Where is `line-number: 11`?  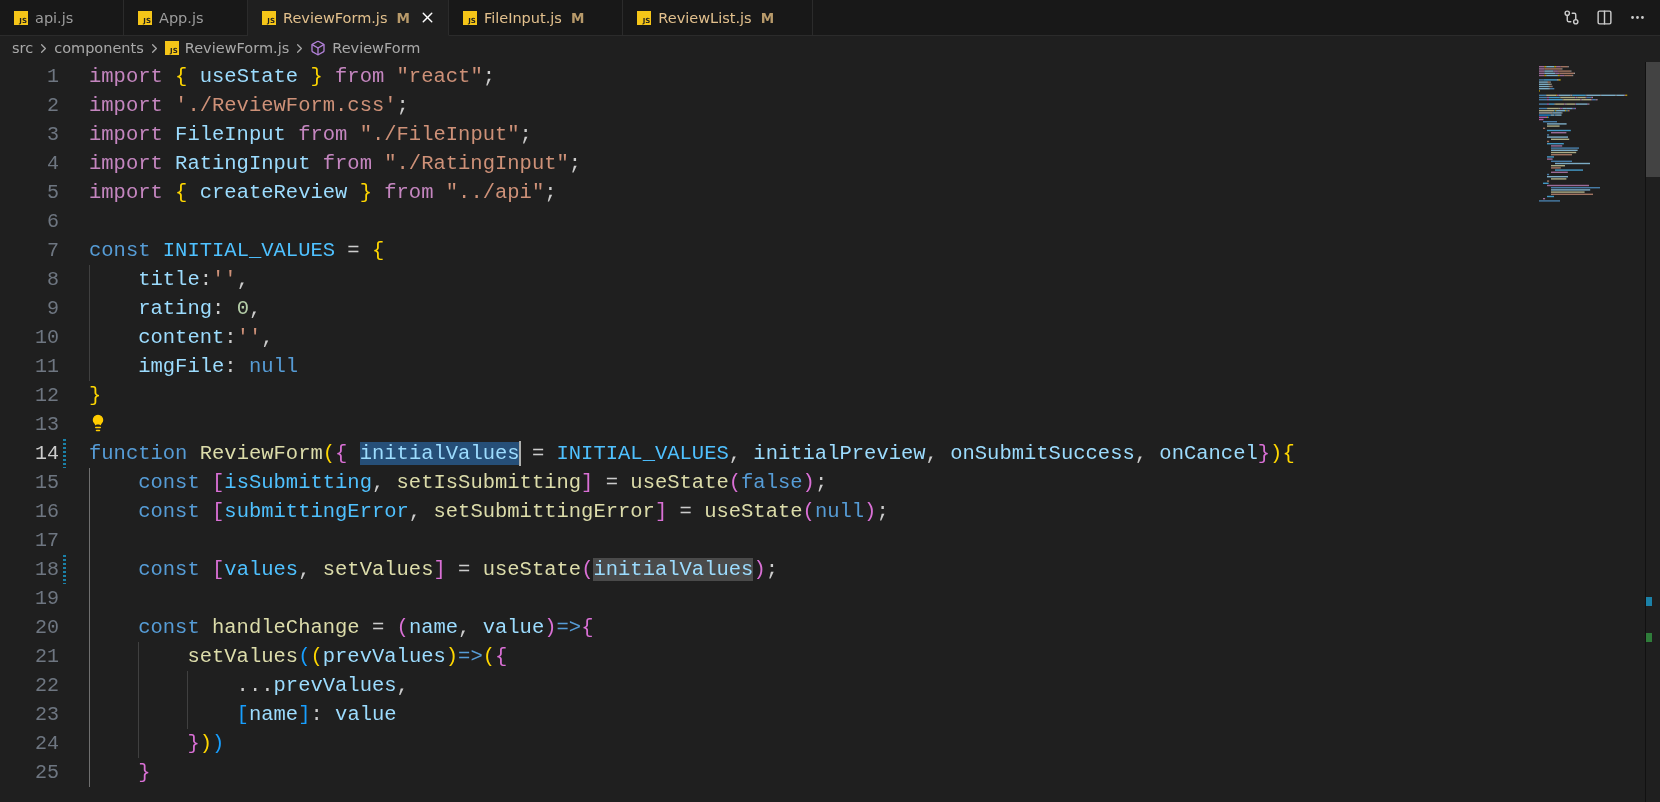 line-number: 11 is located at coordinates (46, 367).